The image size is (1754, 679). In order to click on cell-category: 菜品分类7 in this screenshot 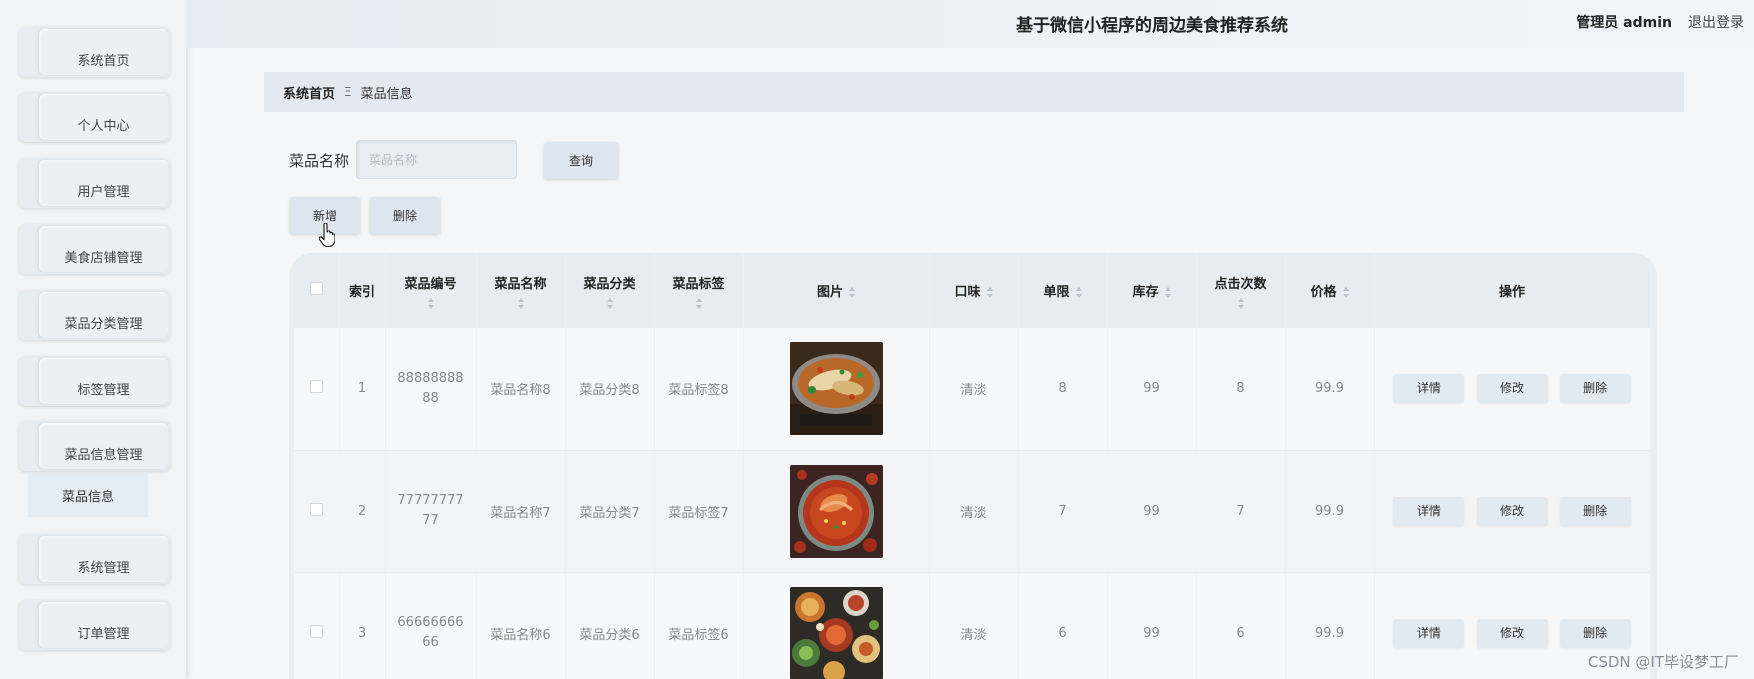, I will do `click(610, 511)`.